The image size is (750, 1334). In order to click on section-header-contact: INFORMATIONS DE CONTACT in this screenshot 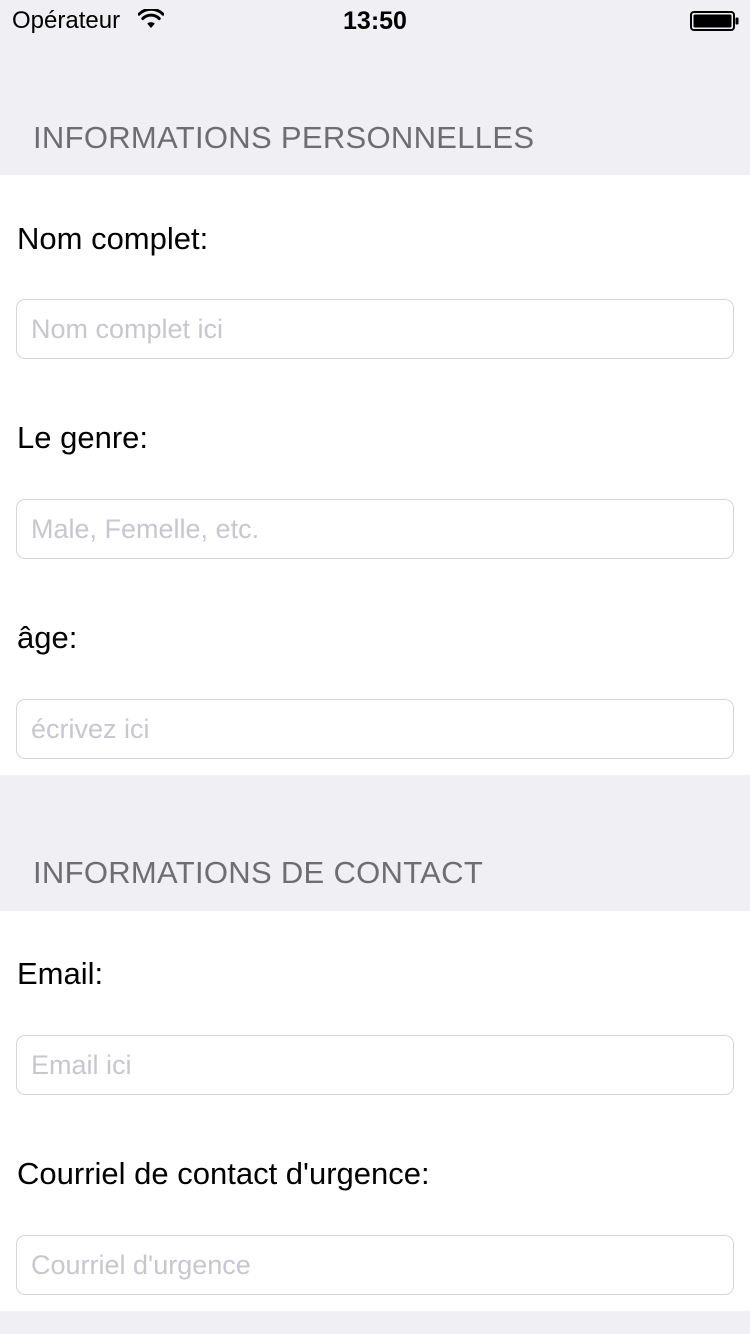, I will do `click(375, 843)`.